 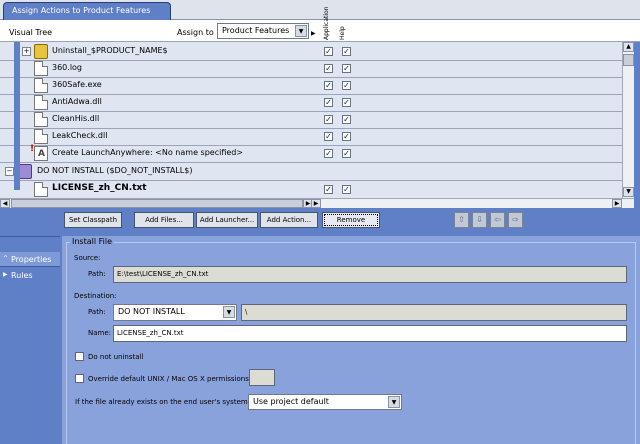 I want to click on scroll-left-icon: ◀, so click(x=5, y=203).